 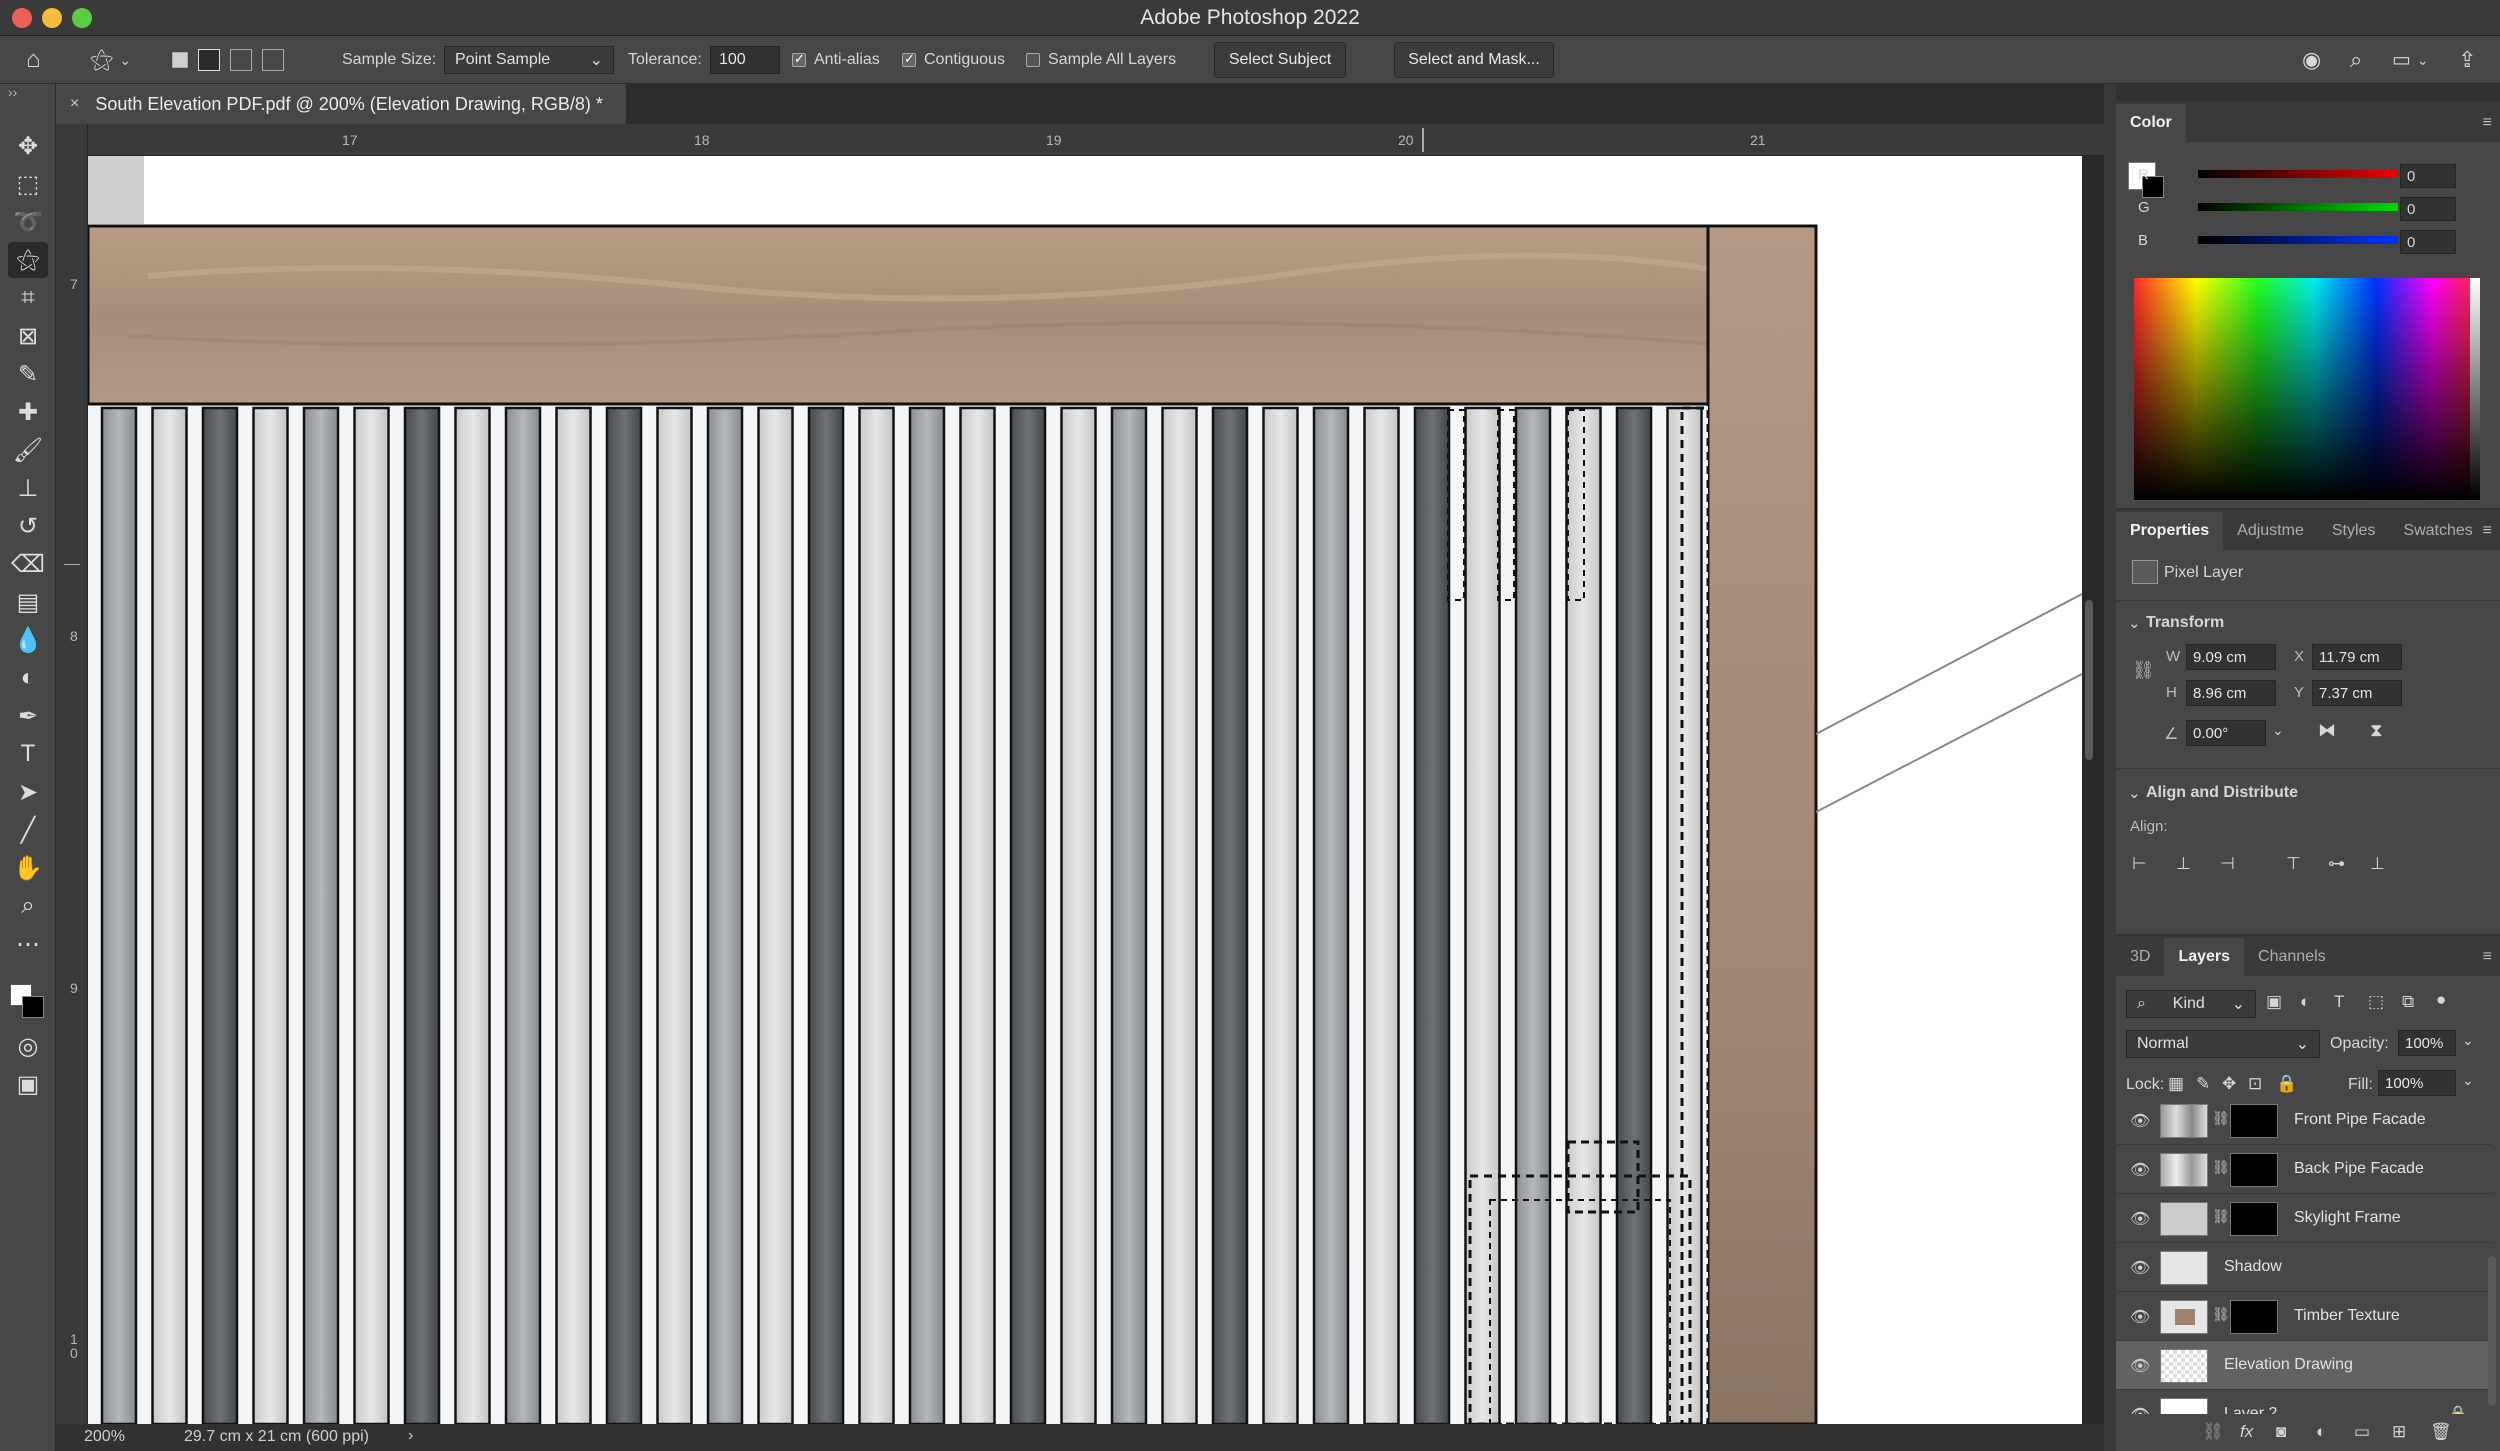 What do you see at coordinates (28, 298) in the screenshot?
I see `crop-tool-icon: ⌗` at bounding box center [28, 298].